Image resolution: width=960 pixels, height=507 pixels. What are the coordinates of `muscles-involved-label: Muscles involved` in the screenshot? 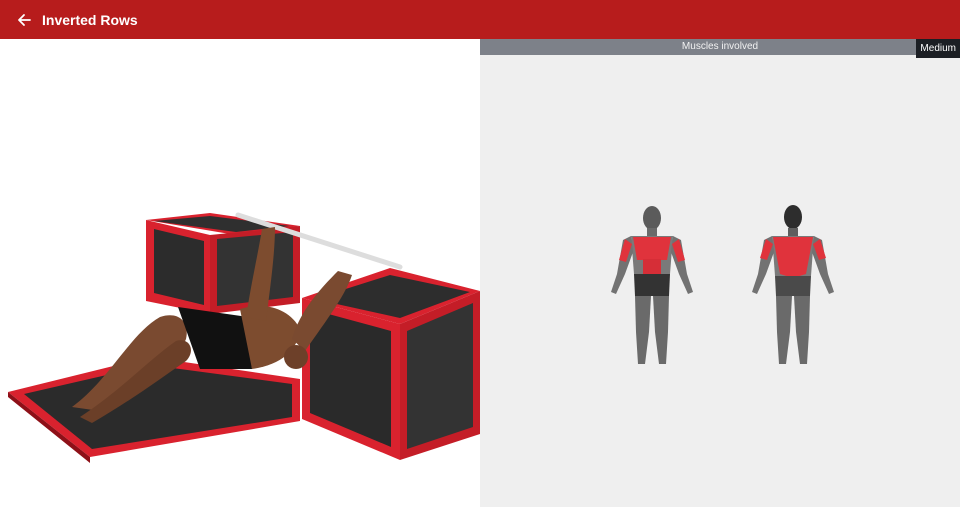 It's located at (720, 47).